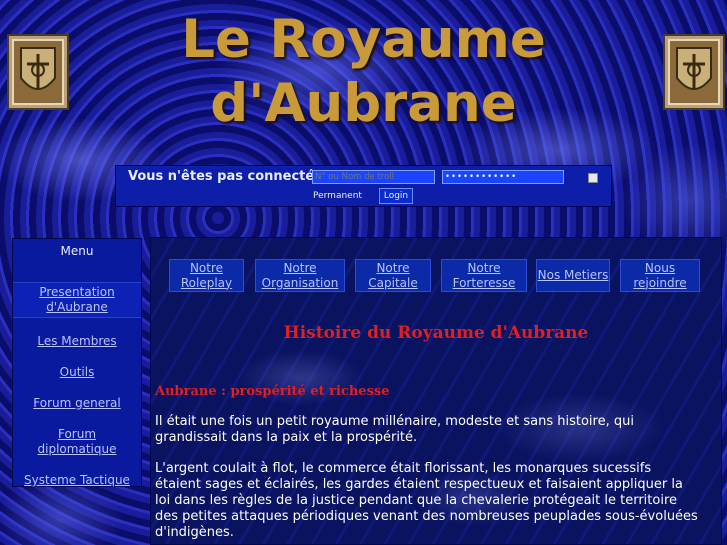  I want to click on menu-item-forum-diplomatique: Forum diplomatique, so click(77, 442).